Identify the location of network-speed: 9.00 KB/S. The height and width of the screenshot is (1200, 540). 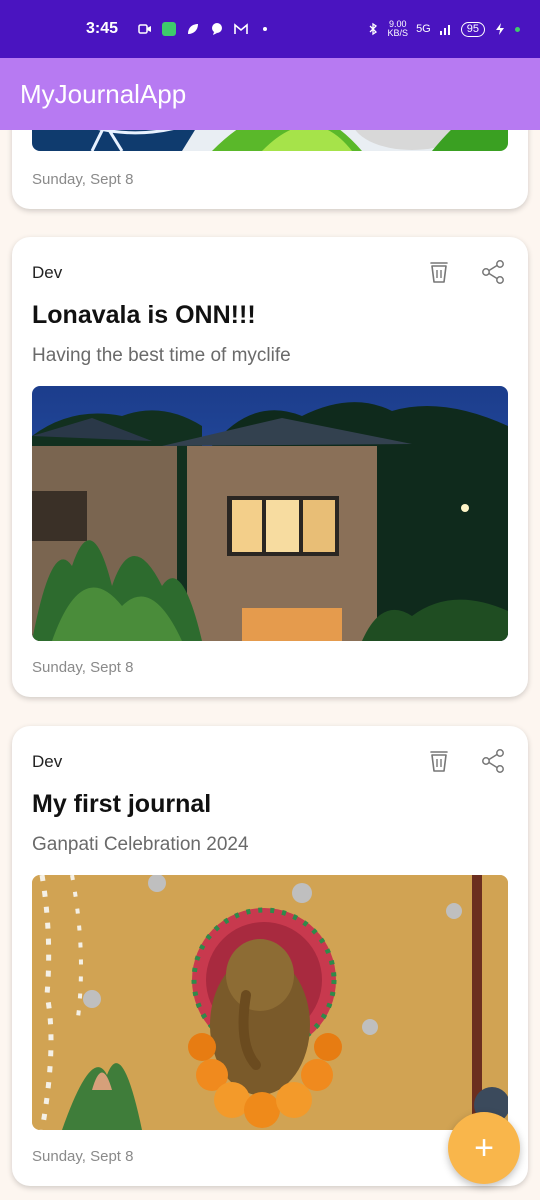
(398, 29).